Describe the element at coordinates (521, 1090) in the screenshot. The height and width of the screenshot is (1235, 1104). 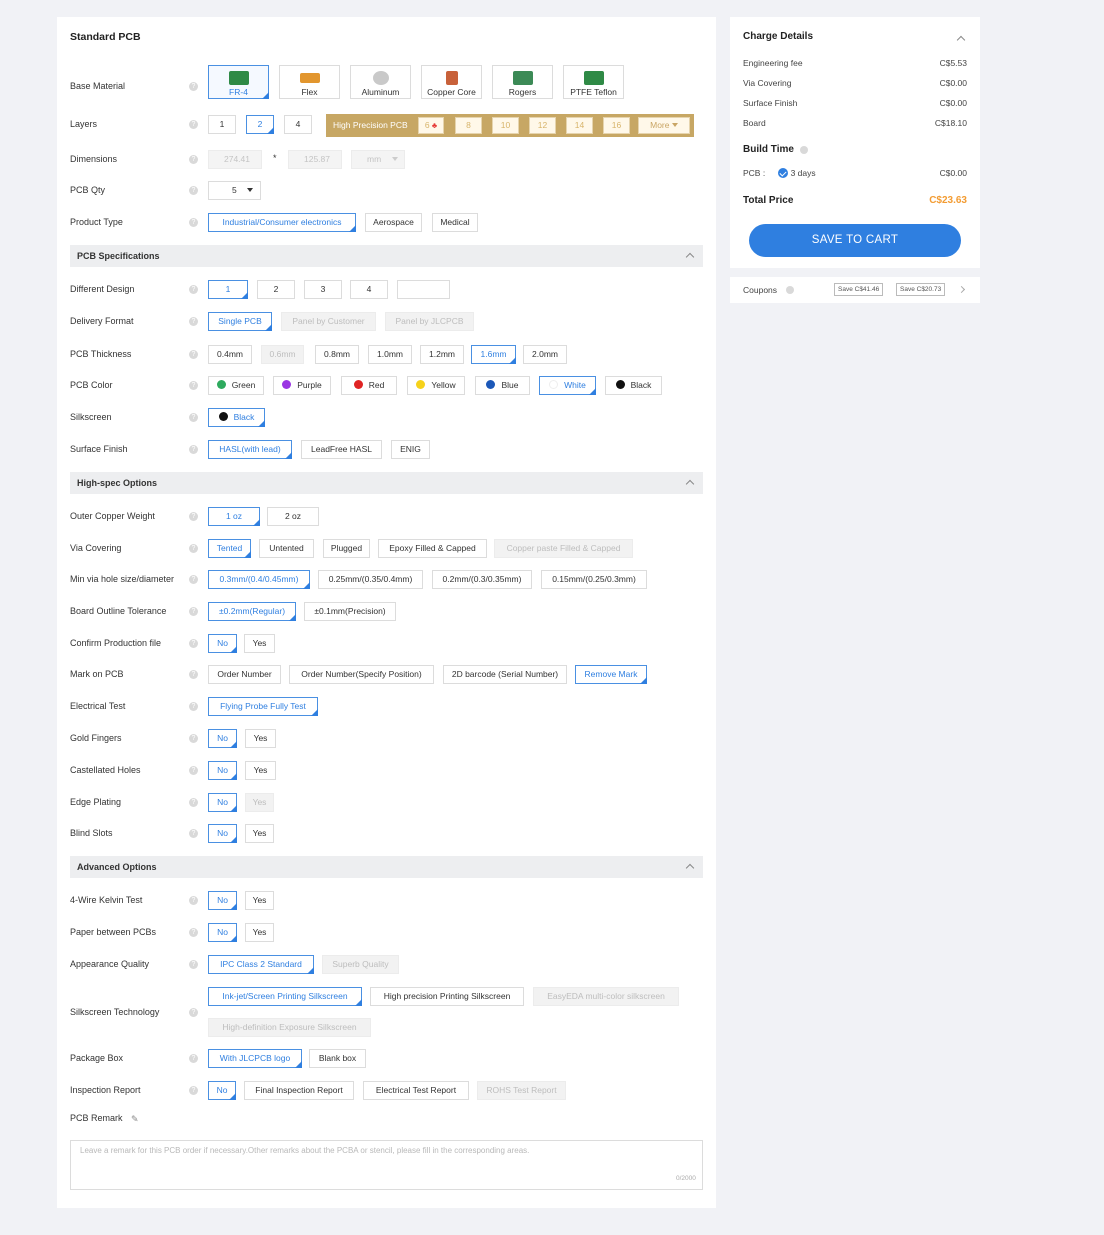
I see `inspection-rohs: ROHS Test Report` at that location.